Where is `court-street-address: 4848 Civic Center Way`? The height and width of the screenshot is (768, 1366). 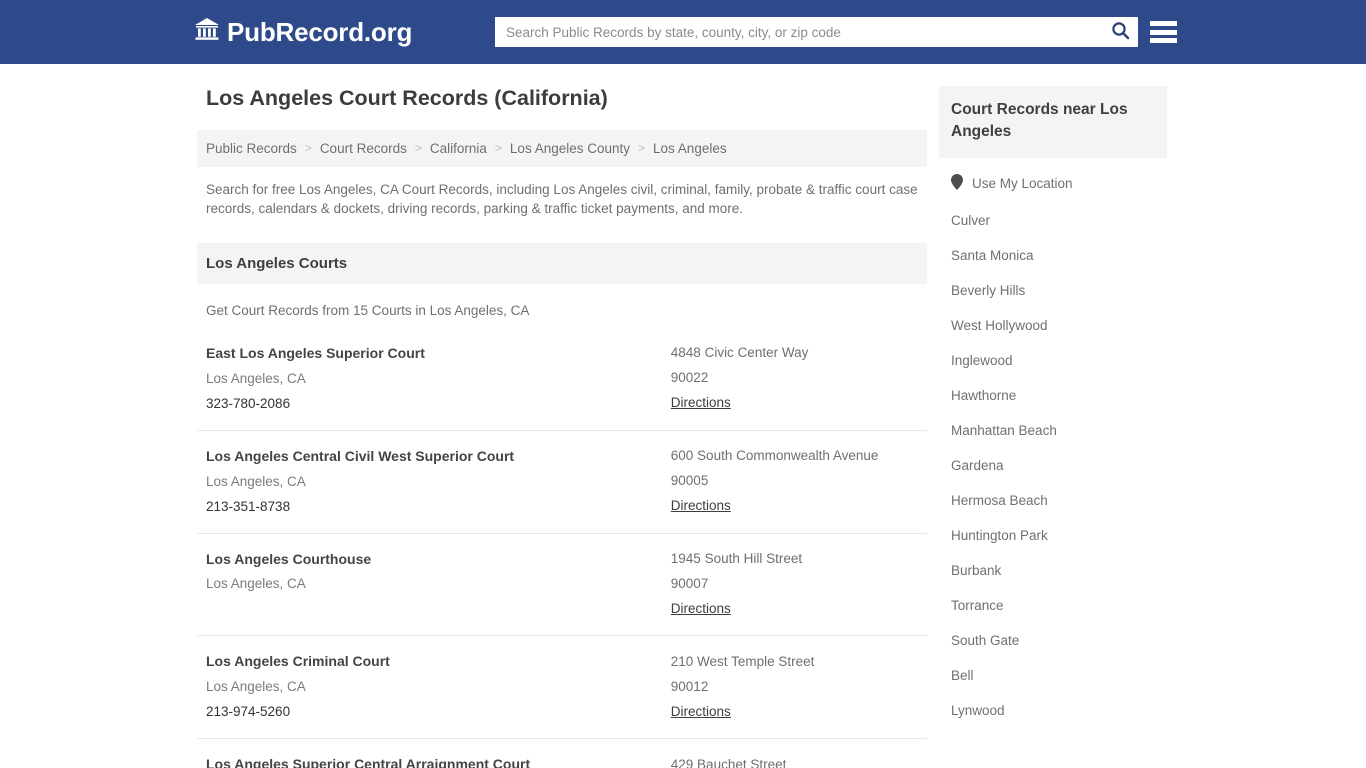
court-street-address: 4848 Civic Center Way is located at coordinates (739, 353).